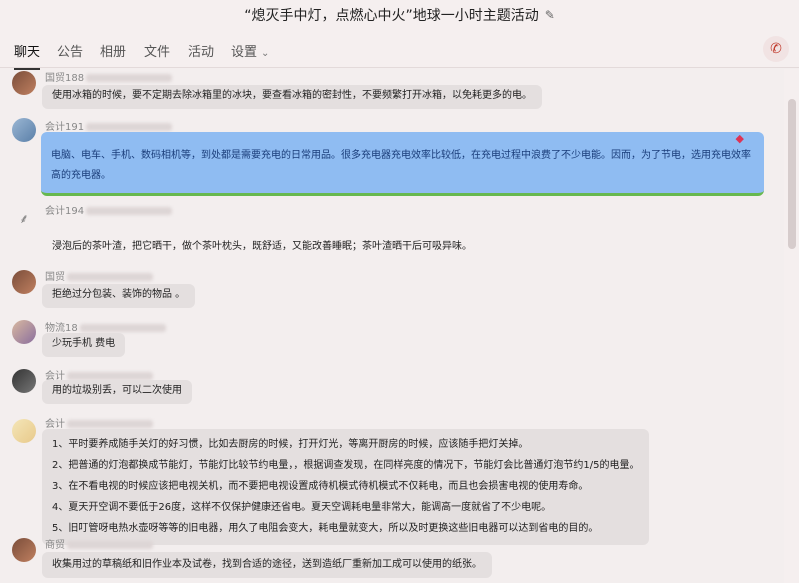 The height and width of the screenshot is (583, 799). What do you see at coordinates (550, 15) in the screenshot?
I see `edit-icon: ✎` at bounding box center [550, 15].